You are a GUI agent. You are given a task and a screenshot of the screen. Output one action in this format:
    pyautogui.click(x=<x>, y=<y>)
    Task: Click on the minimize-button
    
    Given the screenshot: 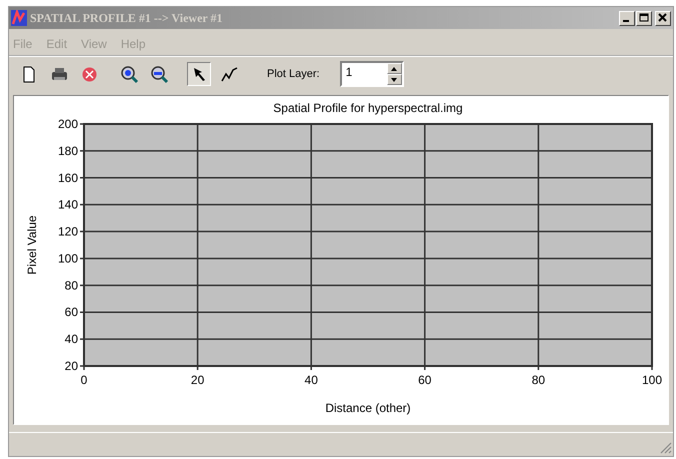 What is the action you would take?
    pyautogui.click(x=627, y=18)
    